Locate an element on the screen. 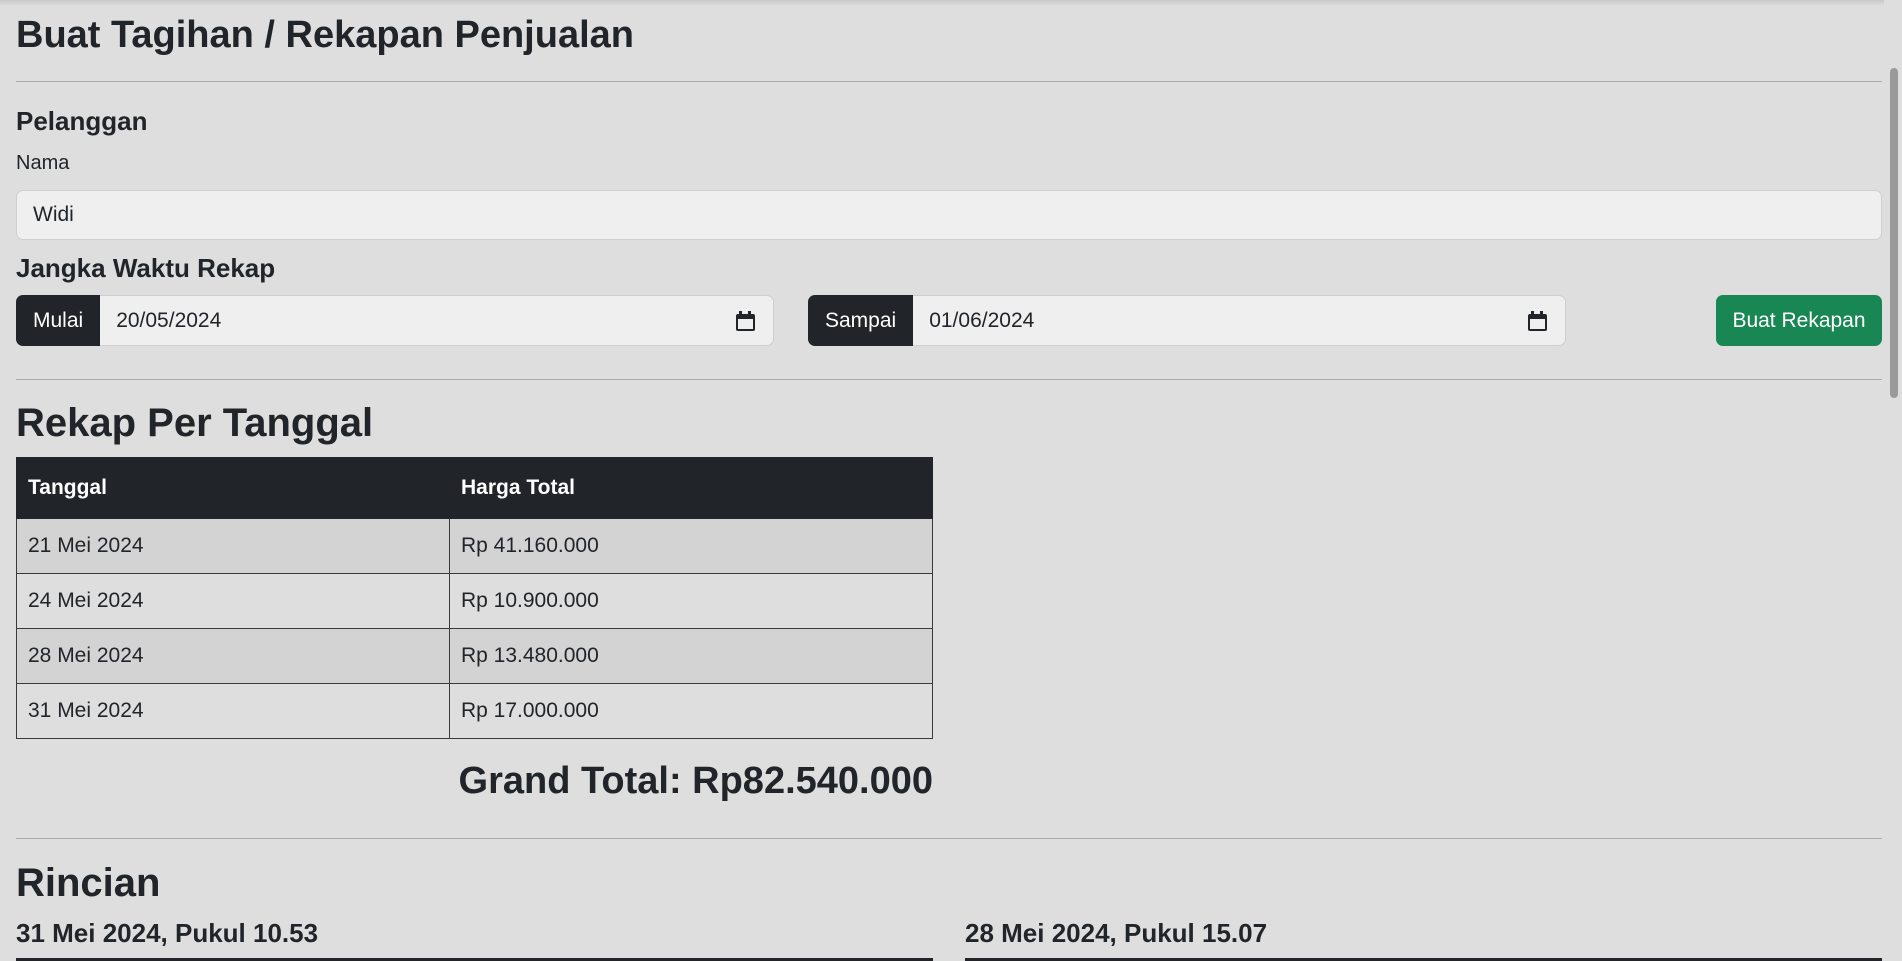 The width and height of the screenshot is (1902, 961). details-title: Rincian is located at coordinates (88, 883).